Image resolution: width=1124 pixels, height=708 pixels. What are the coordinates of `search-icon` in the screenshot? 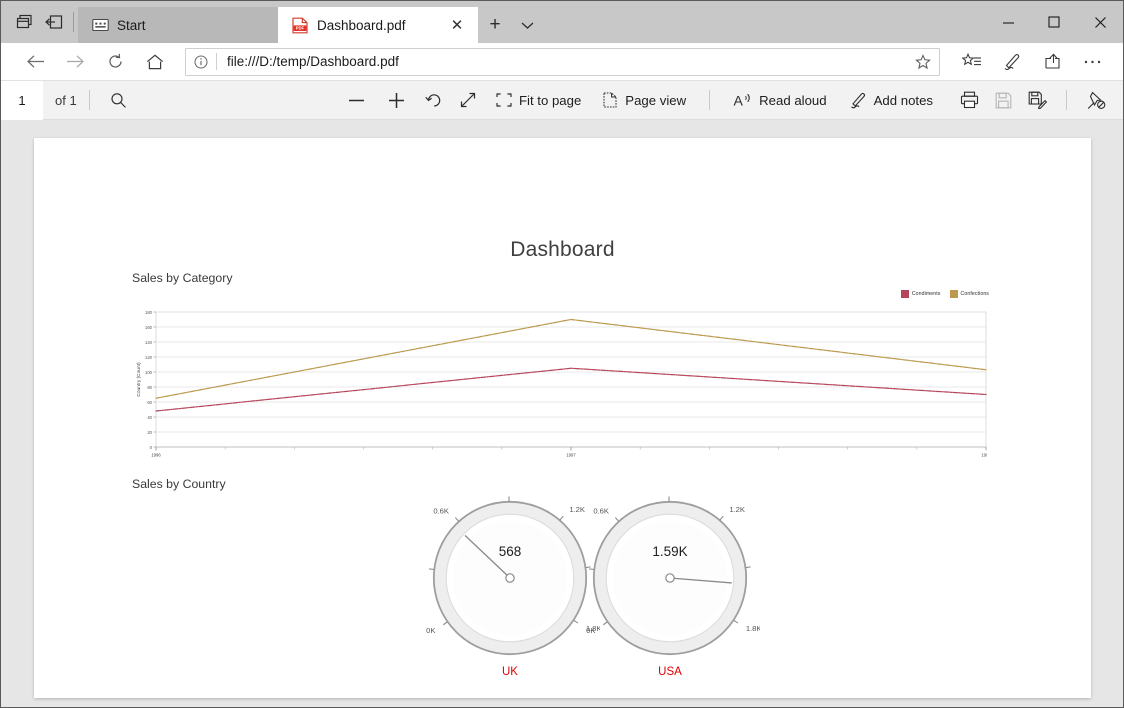 It's located at (119, 100).